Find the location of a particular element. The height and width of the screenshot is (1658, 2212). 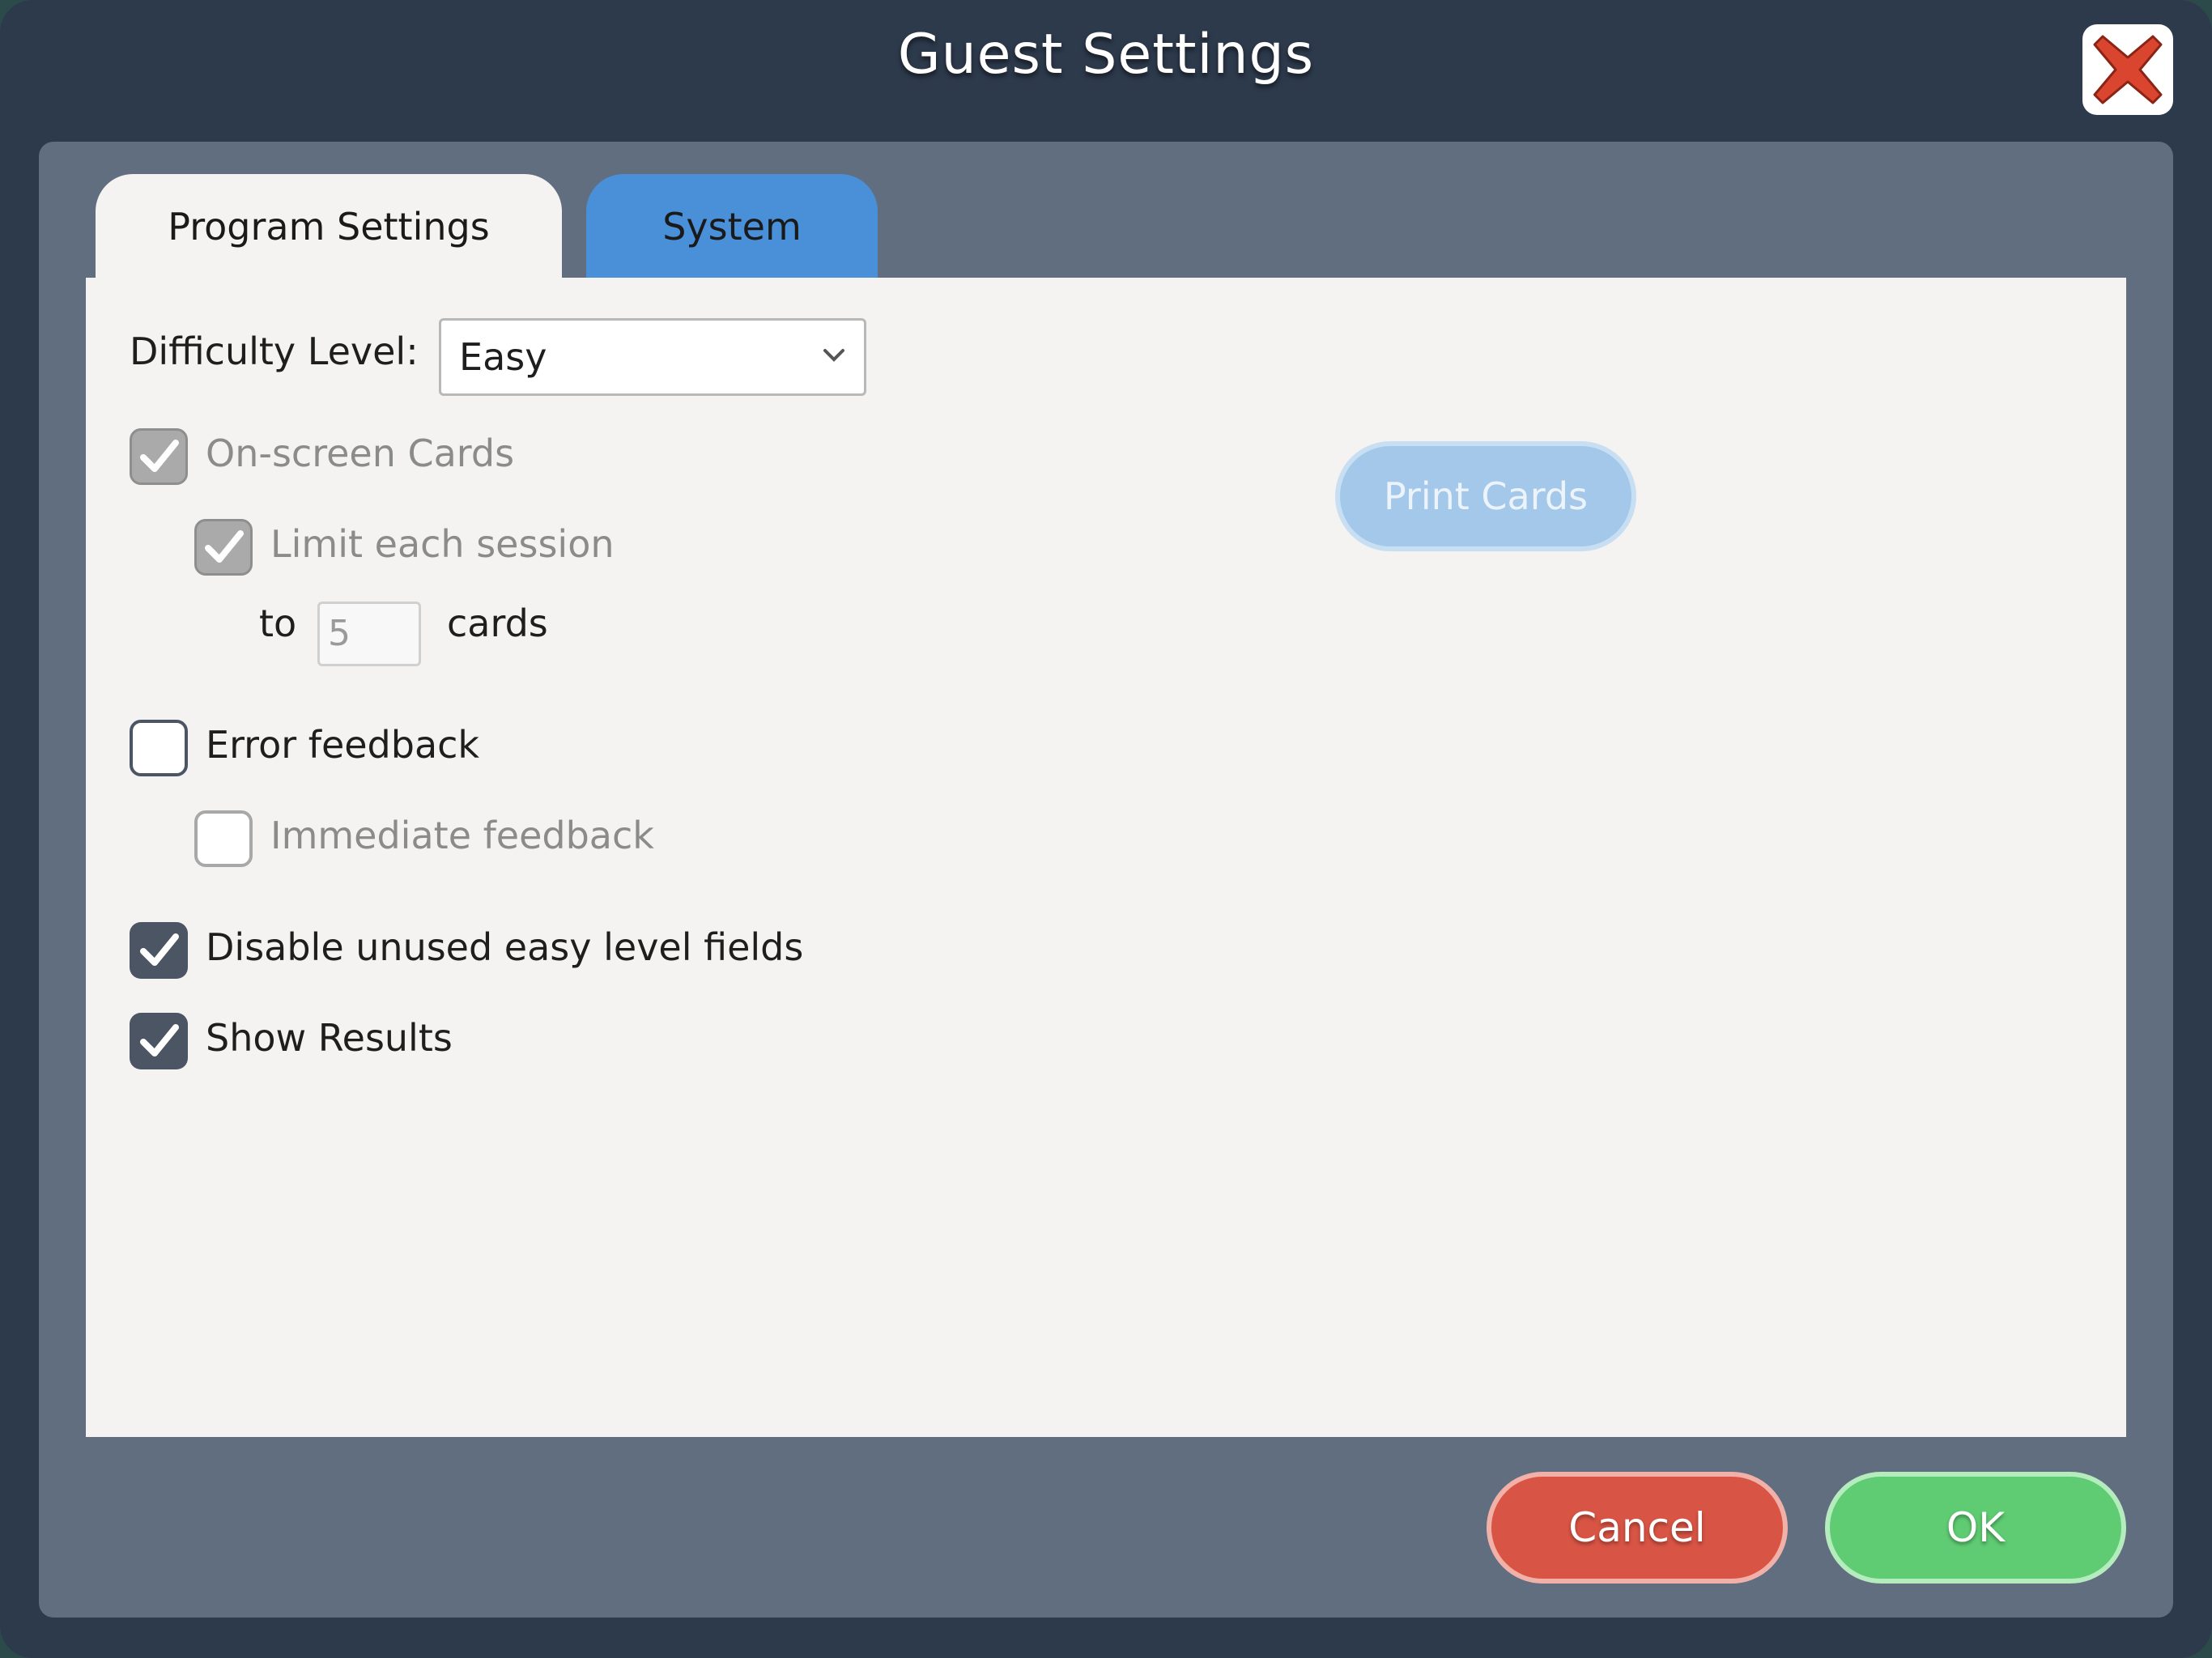

difficulty-value: Easy is located at coordinates (503, 357).